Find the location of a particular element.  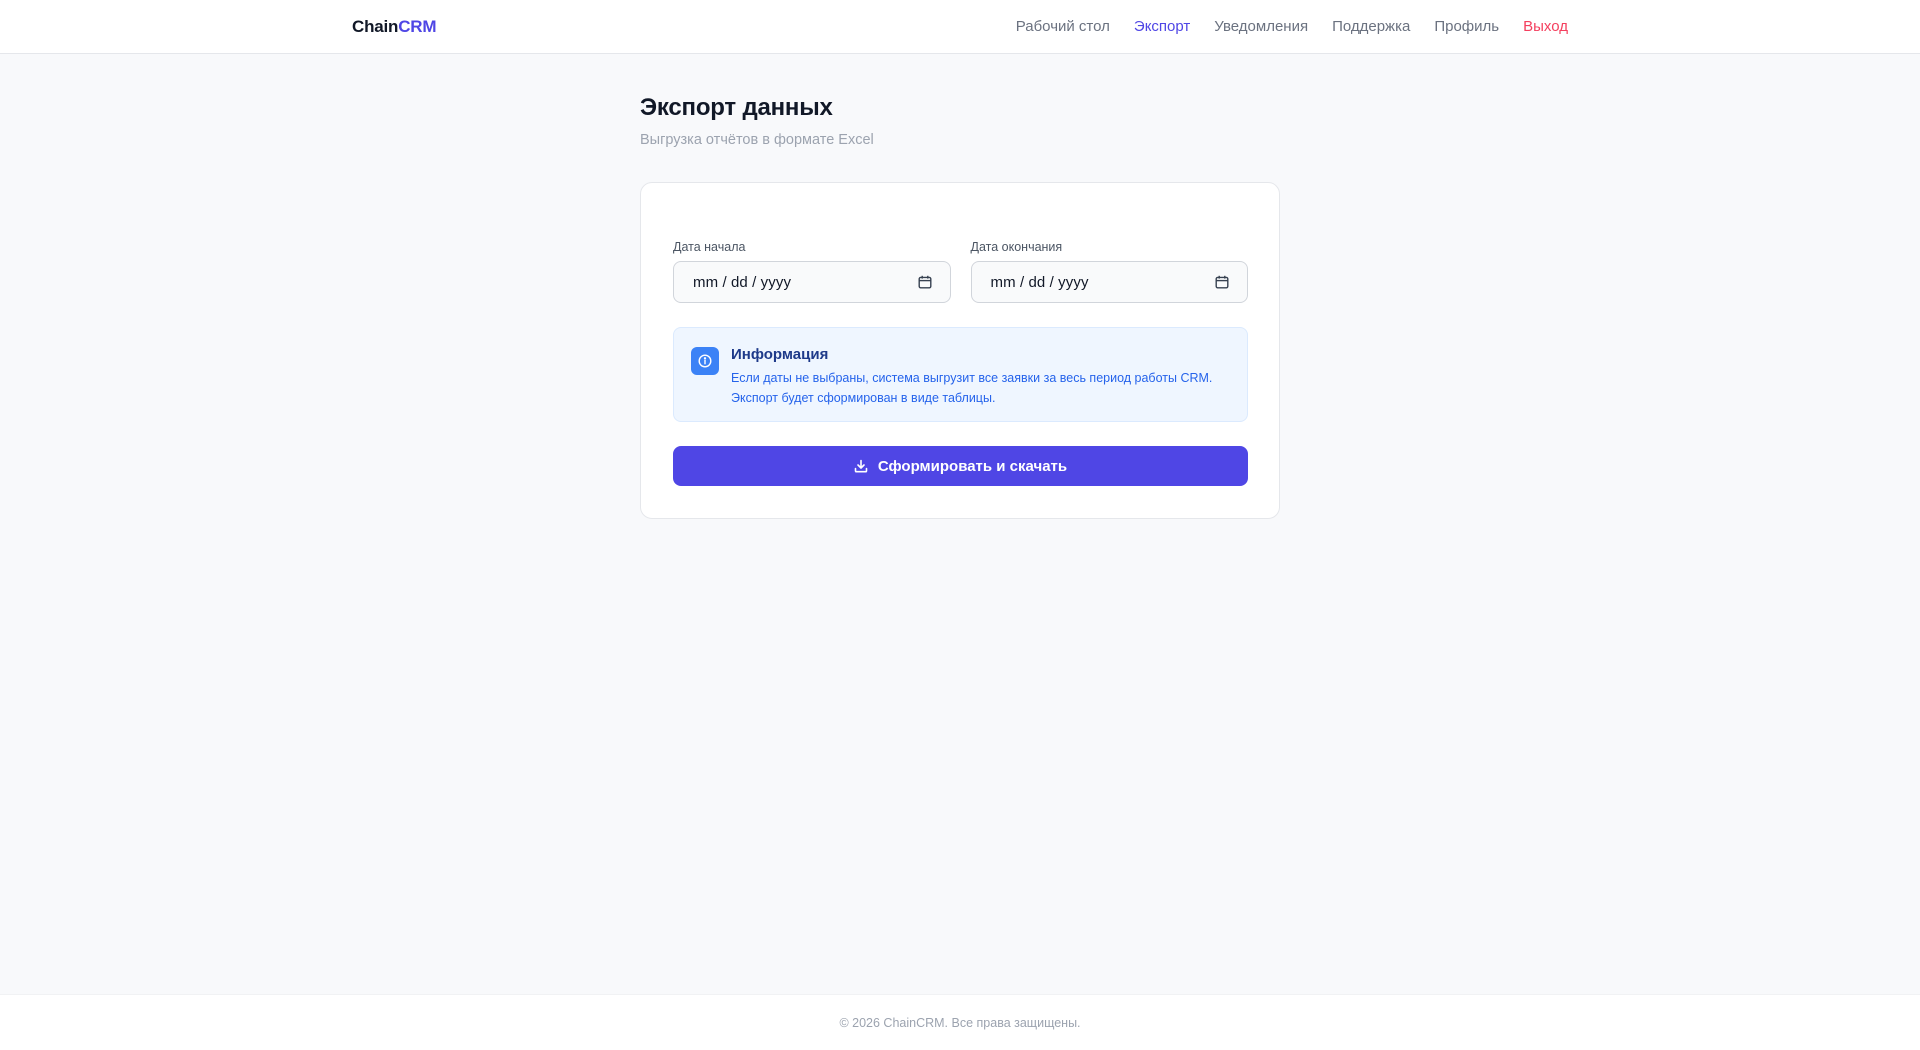

start-date-field: Дата начала mm / dd / yyyy is located at coordinates (812, 271).